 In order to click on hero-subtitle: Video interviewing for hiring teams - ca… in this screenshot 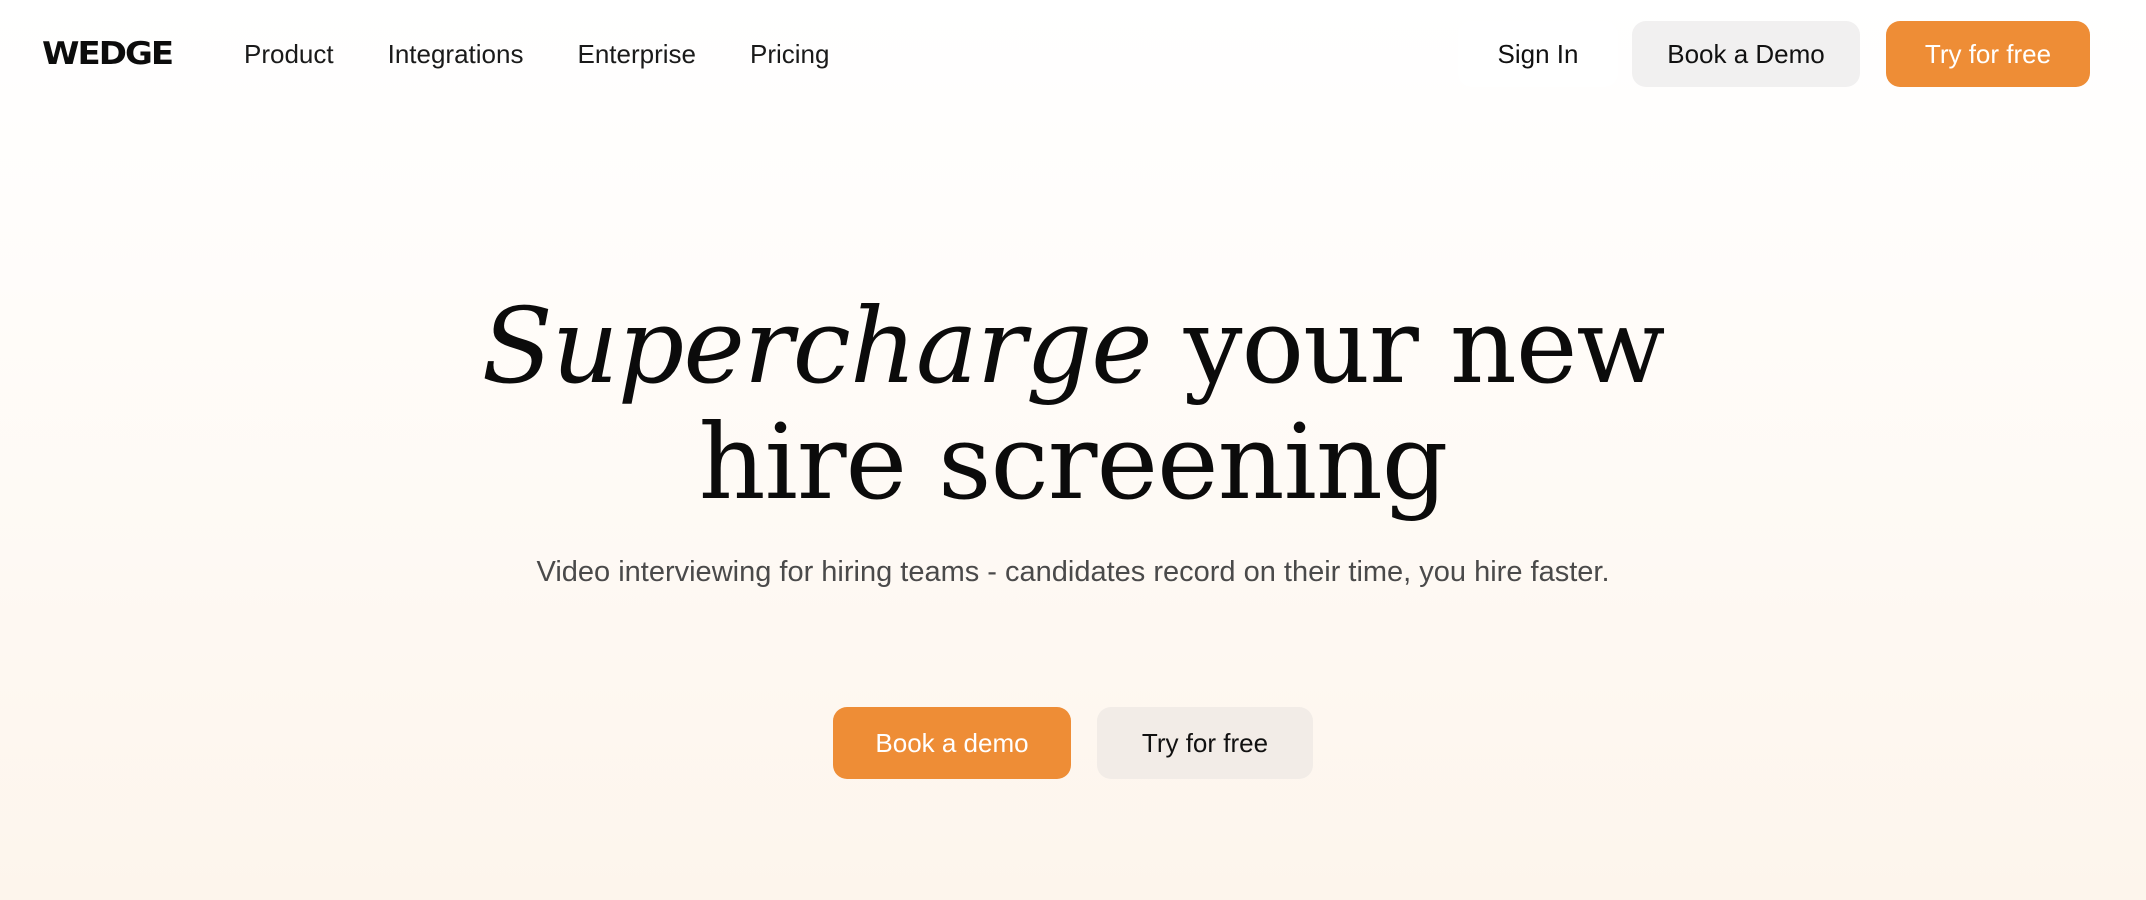, I will do `click(1073, 572)`.